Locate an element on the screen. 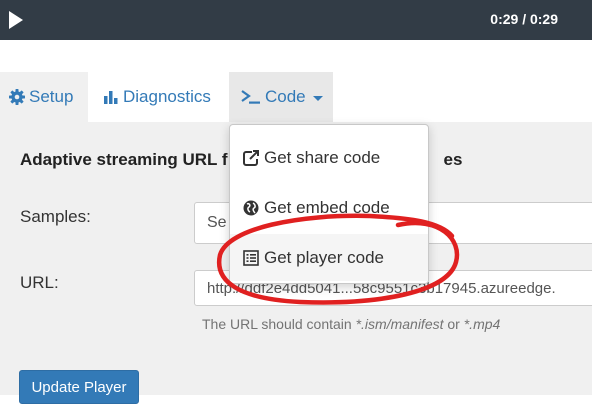  share-icon is located at coordinates (251, 157).